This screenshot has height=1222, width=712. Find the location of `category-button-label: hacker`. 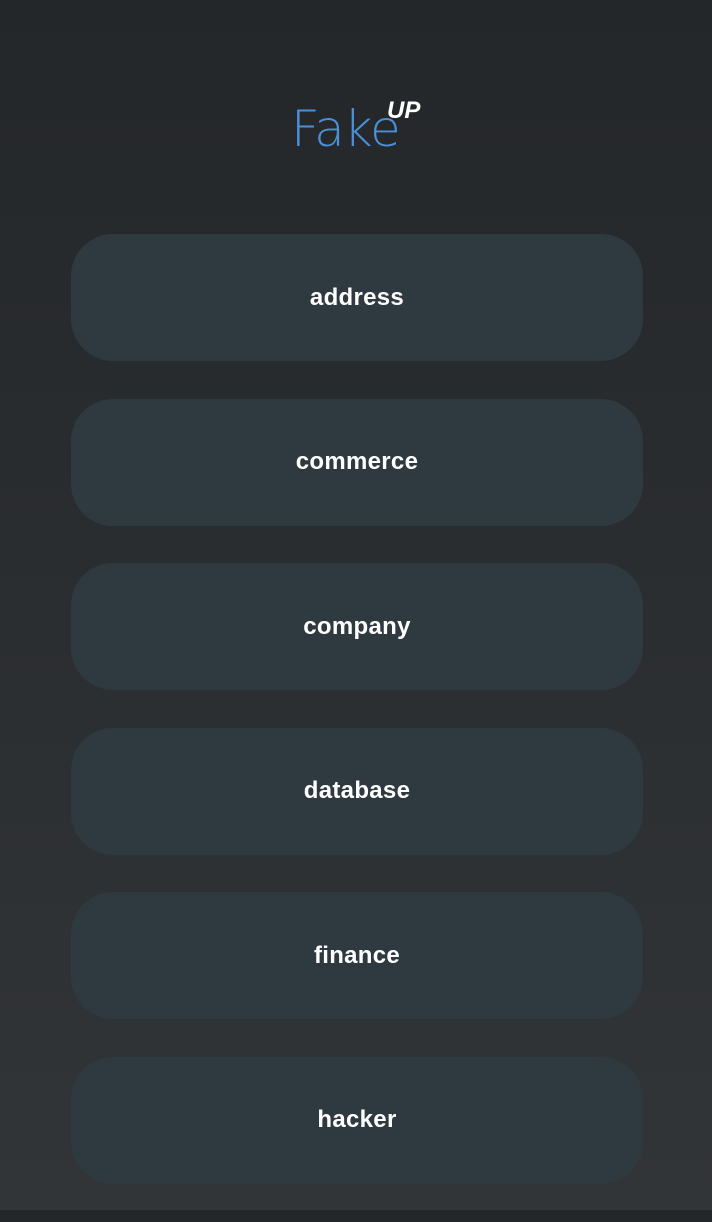

category-button-label: hacker is located at coordinates (357, 1120).